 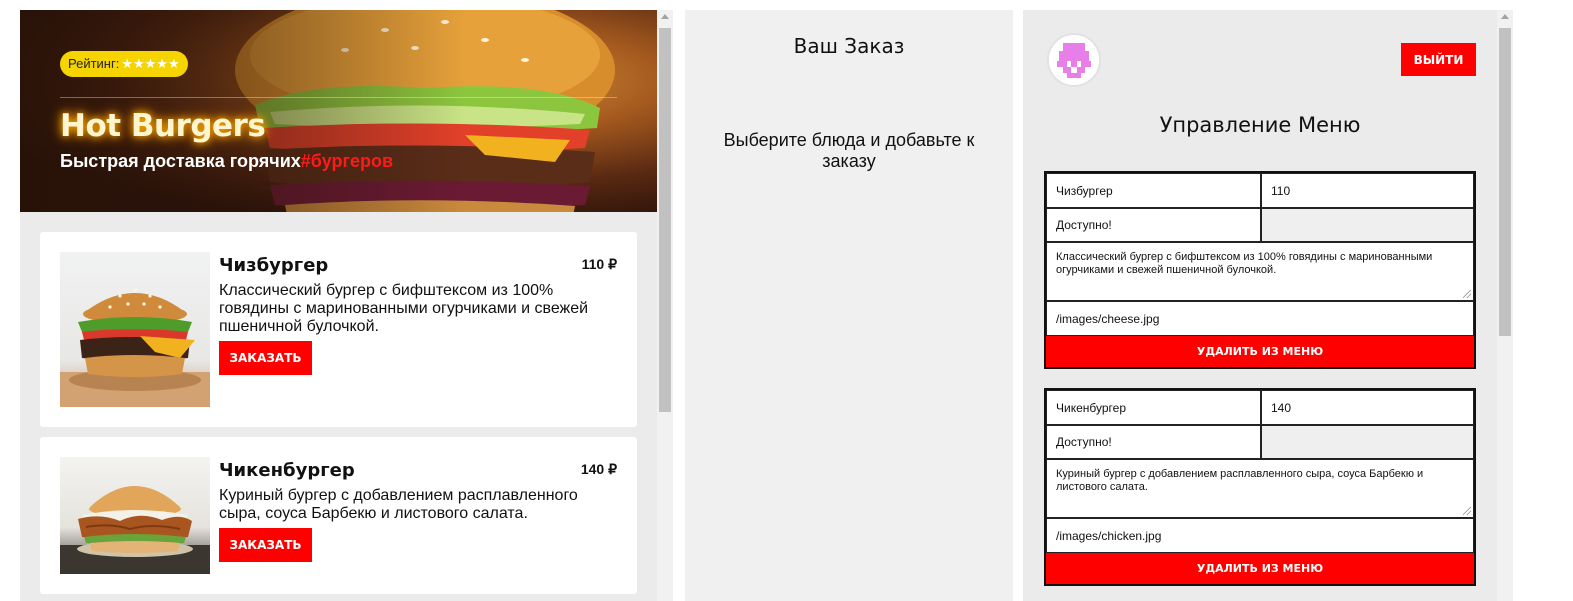 I want to click on user-avatar-icon, so click(x=1074, y=60).